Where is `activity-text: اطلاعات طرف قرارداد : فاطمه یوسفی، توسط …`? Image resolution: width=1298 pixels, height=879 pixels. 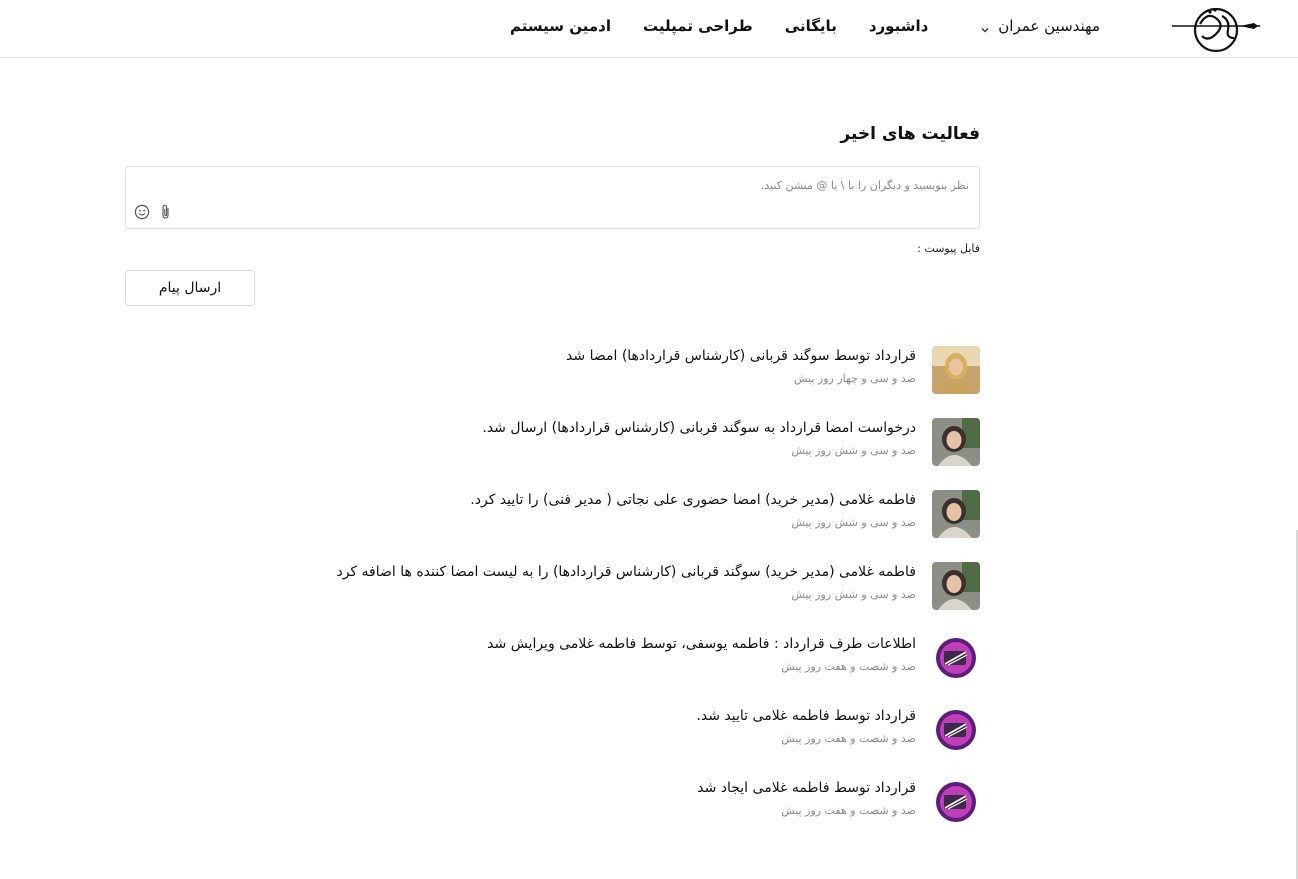
activity-text: اطلاعات طرف قرارداد : فاطمه یوسفی، توسط … is located at coordinates (701, 644).